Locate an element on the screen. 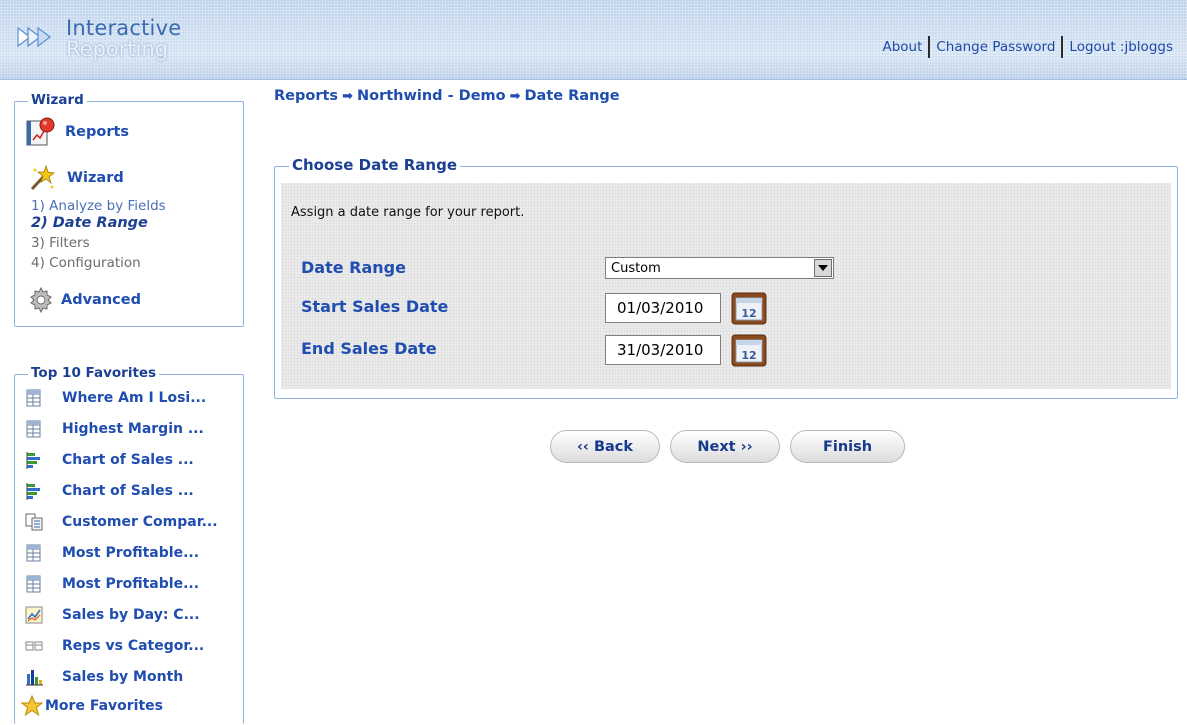  breadcrumb: Reports ➡ Northwind - Demo ➡ Date Range is located at coordinates (447, 96).